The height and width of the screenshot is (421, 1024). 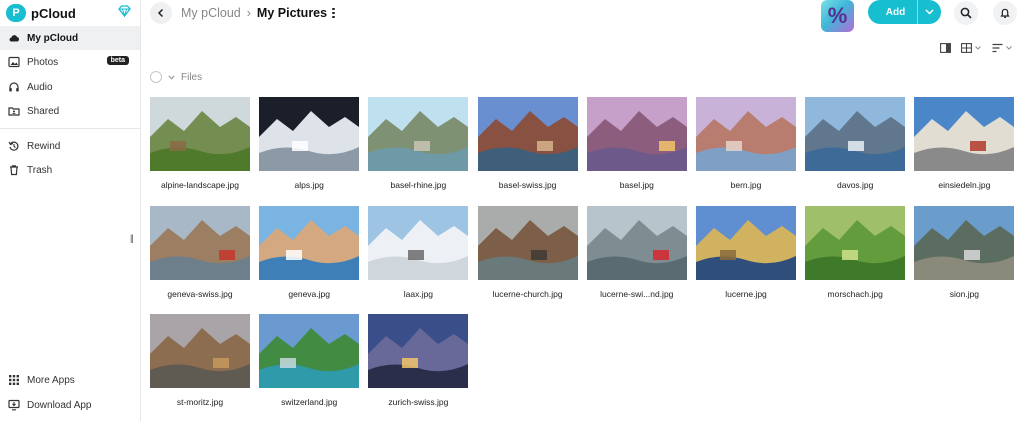 I want to click on trash-icon, so click(x=14, y=170).